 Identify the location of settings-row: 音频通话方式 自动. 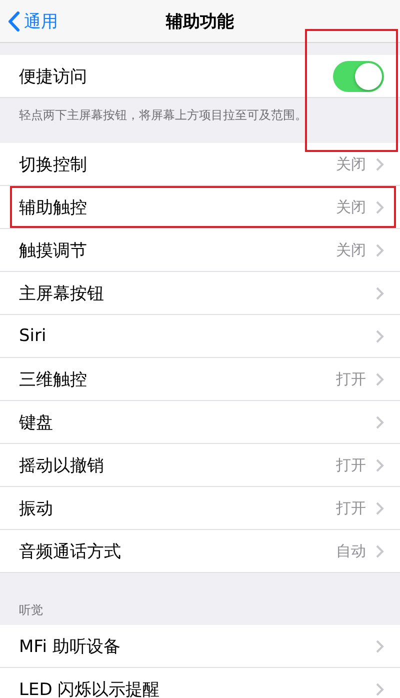
(200, 551).